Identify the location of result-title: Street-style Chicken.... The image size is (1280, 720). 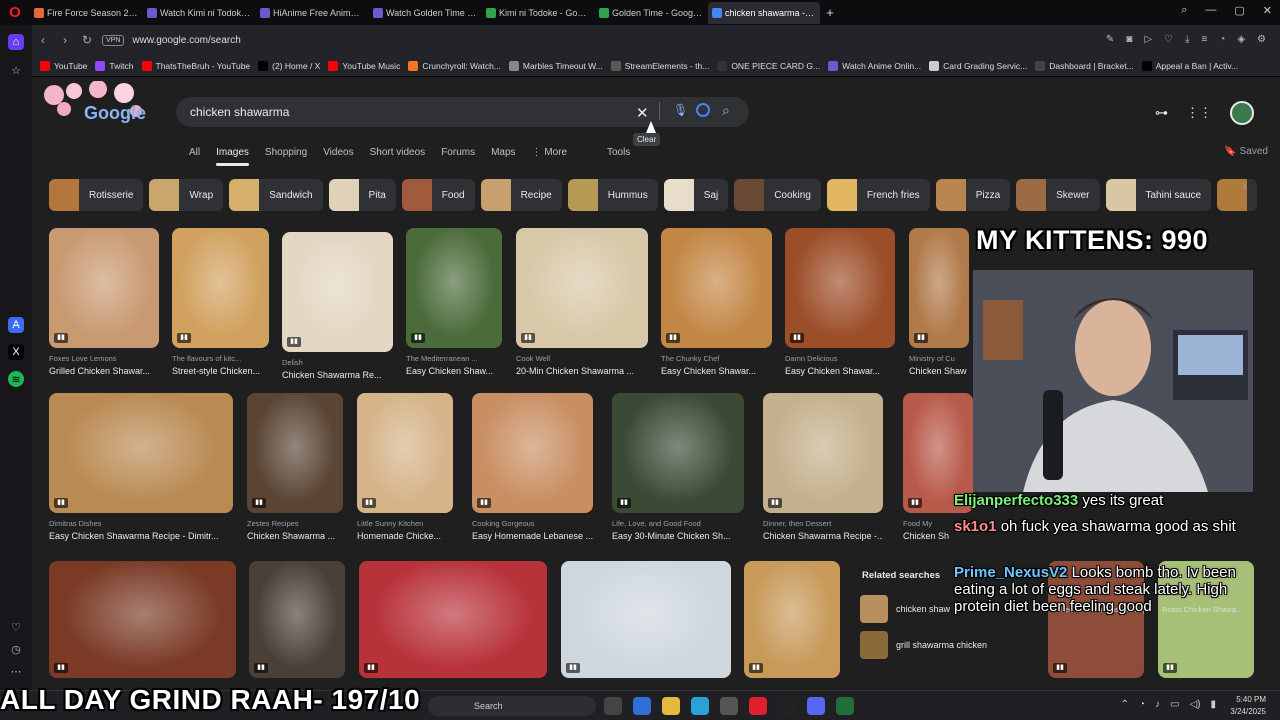
(220, 371).